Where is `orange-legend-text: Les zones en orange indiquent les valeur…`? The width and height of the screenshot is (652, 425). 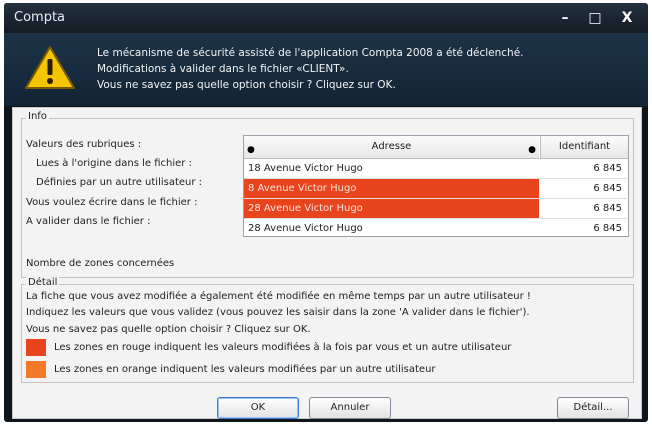 orange-legend-text: Les zones en orange indiquent les valeur… is located at coordinates (245, 369).